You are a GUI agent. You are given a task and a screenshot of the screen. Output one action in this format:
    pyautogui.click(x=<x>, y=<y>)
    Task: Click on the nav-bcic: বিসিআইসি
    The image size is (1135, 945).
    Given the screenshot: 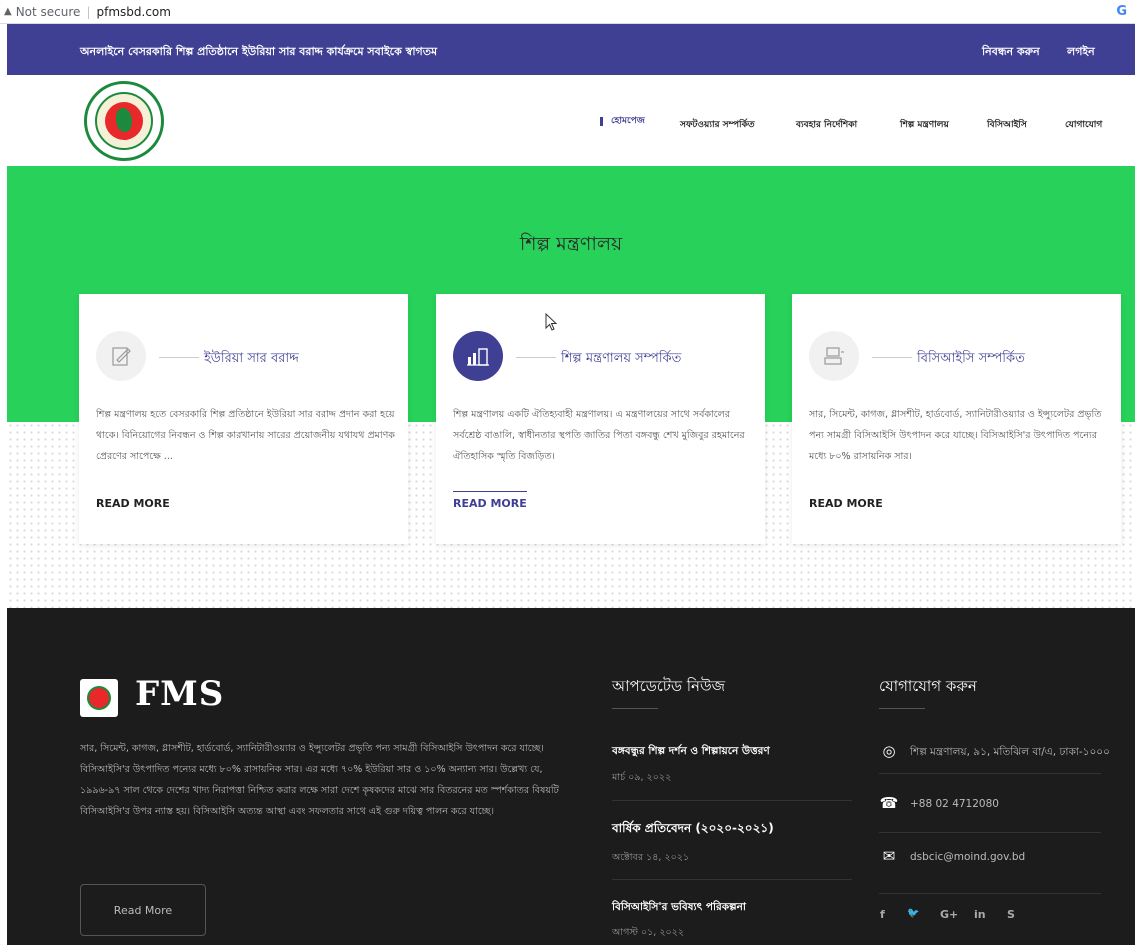 What is the action you would take?
    pyautogui.click(x=1007, y=124)
    